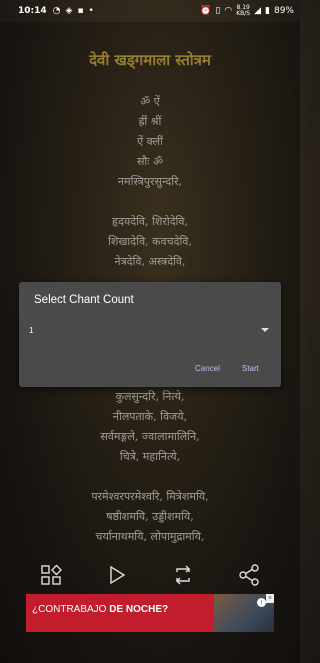 The image size is (320, 663). I want to click on ad-text-prefix: ¿CONTRABAJO, so click(71, 609).